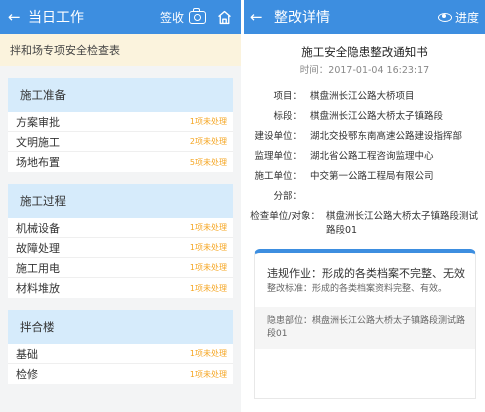 The width and height of the screenshot is (485, 412). I want to click on list-item: 故障处理 1项未处理, so click(120, 248).